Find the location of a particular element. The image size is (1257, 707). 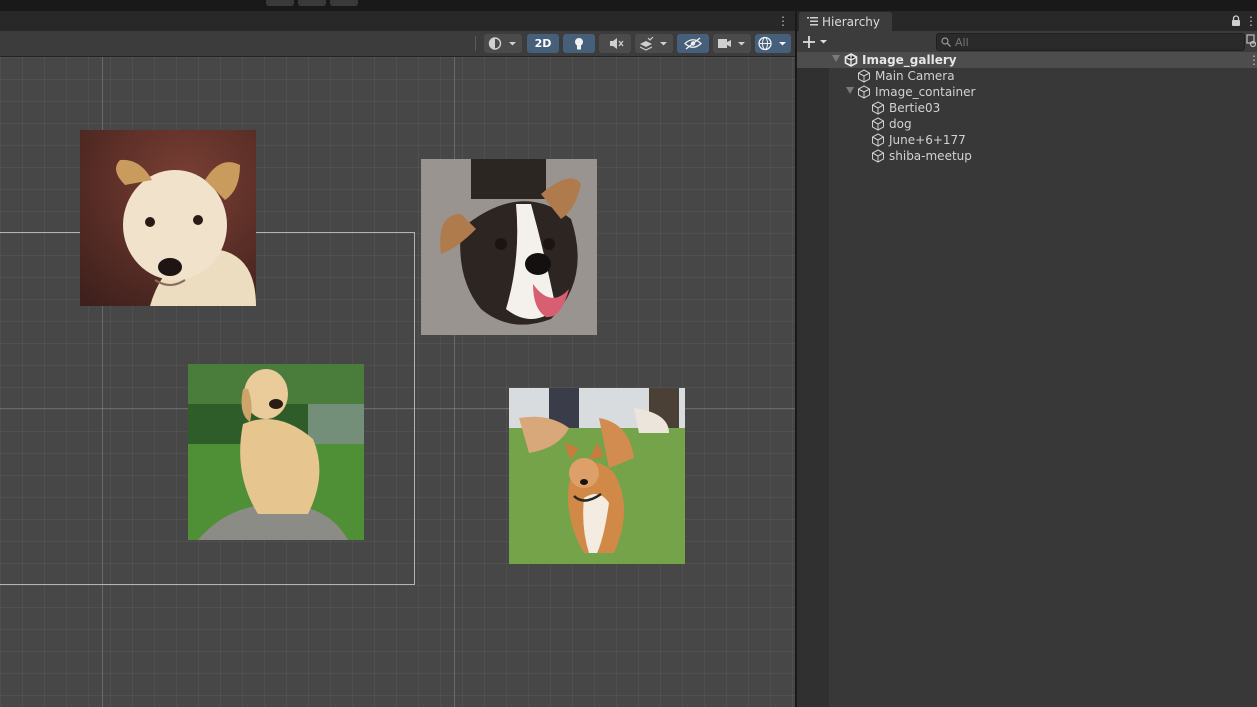

hierarchy-tab-bar: Hierarchy ⋮ is located at coordinates (1027, 21).